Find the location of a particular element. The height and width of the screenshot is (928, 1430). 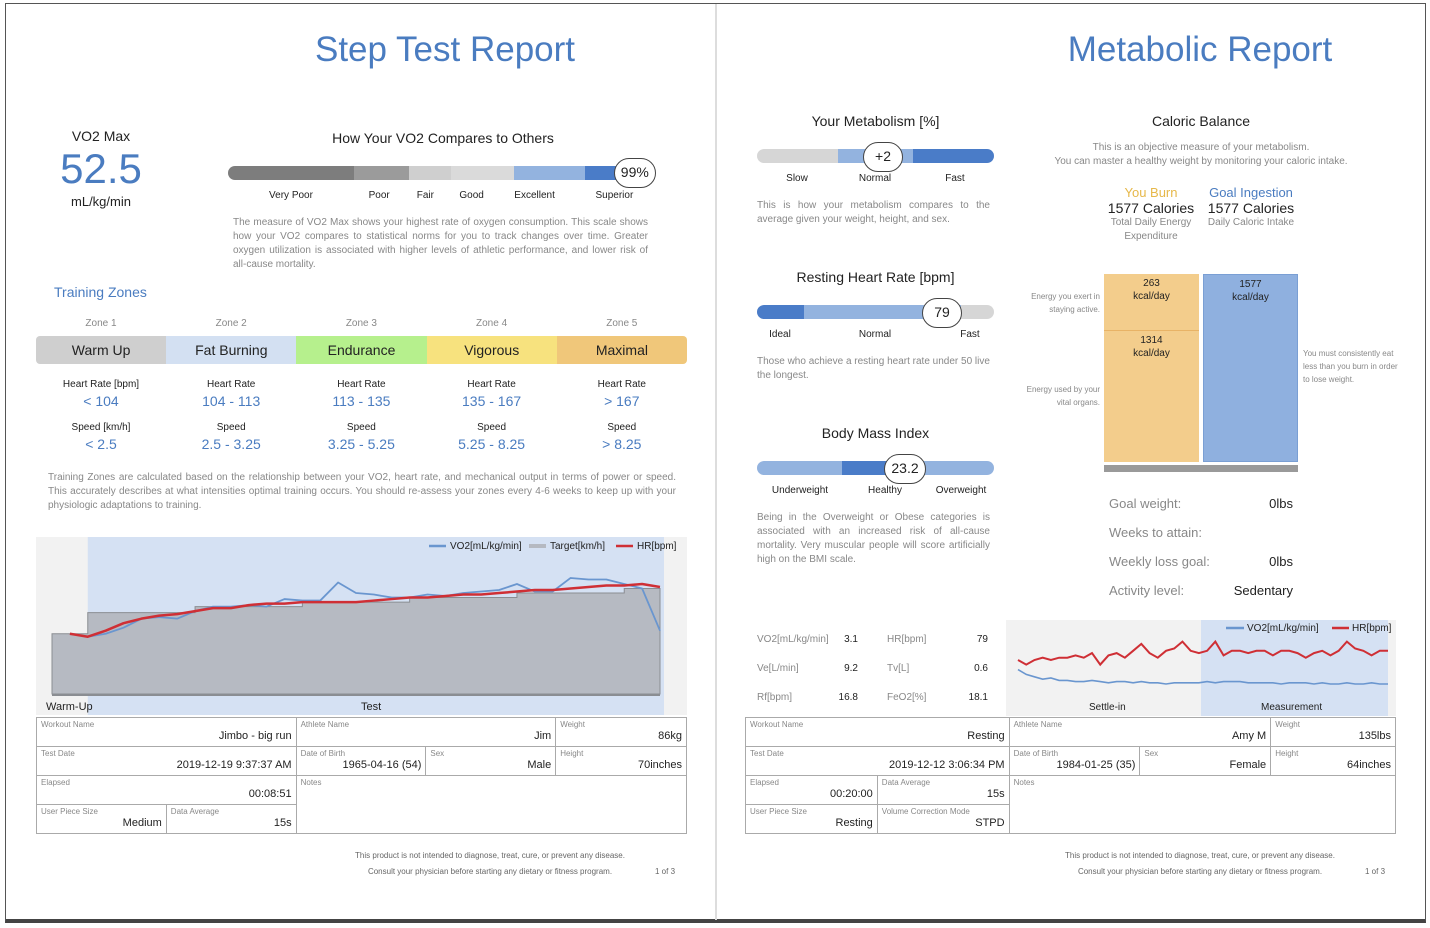

speed-range: < 2.5 is located at coordinates (101, 444).